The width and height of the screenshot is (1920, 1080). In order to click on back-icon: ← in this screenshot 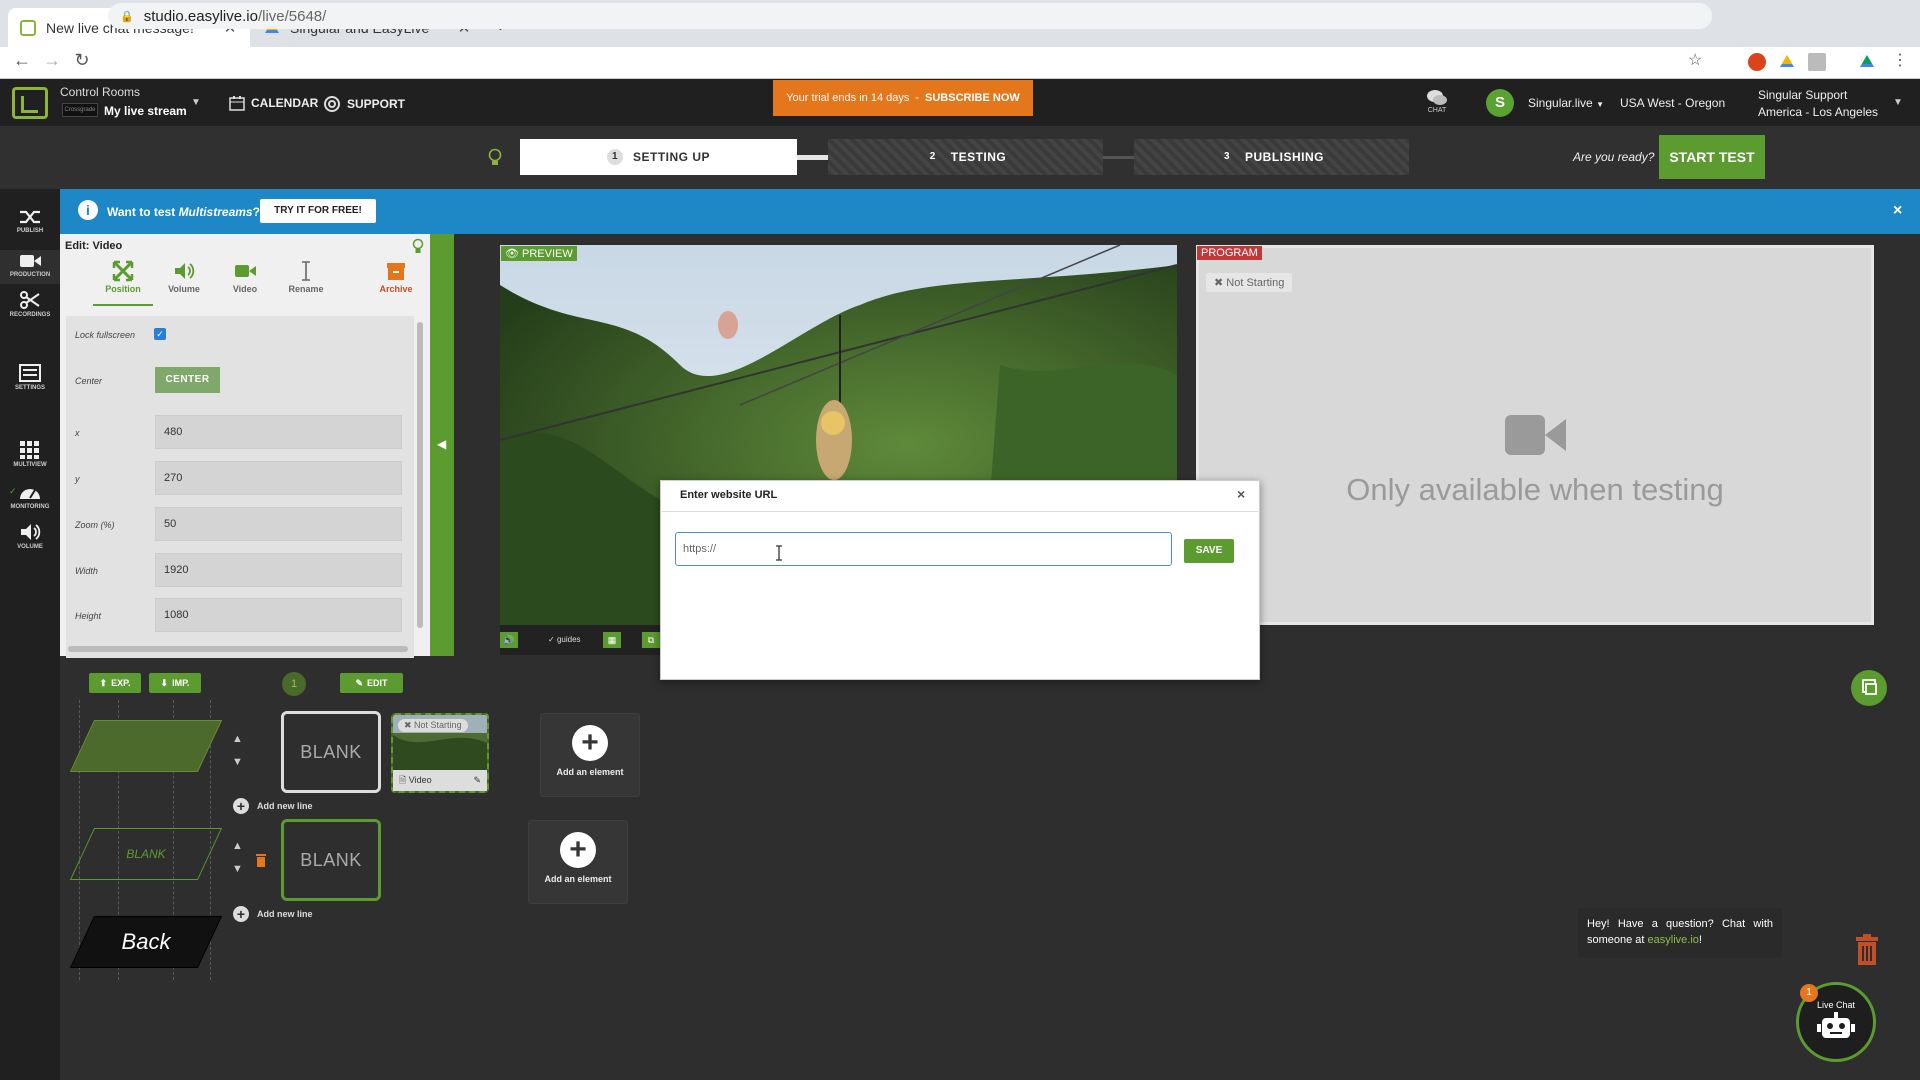, I will do `click(22, 60)`.